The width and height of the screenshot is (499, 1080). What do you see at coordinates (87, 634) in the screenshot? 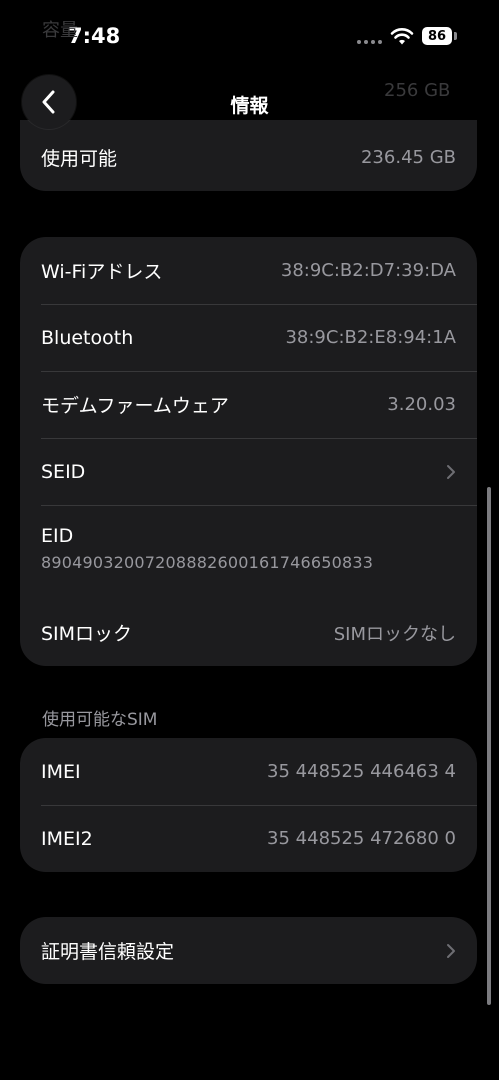
I see `sim-lock-label: SIMロック` at bounding box center [87, 634].